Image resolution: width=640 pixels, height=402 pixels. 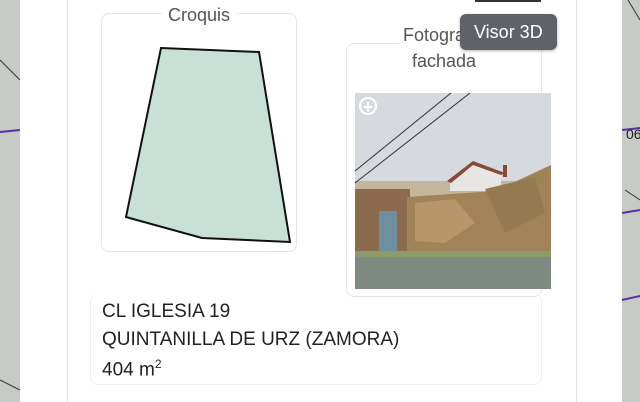 I want to click on area-value: 404 m, so click(x=128, y=370).